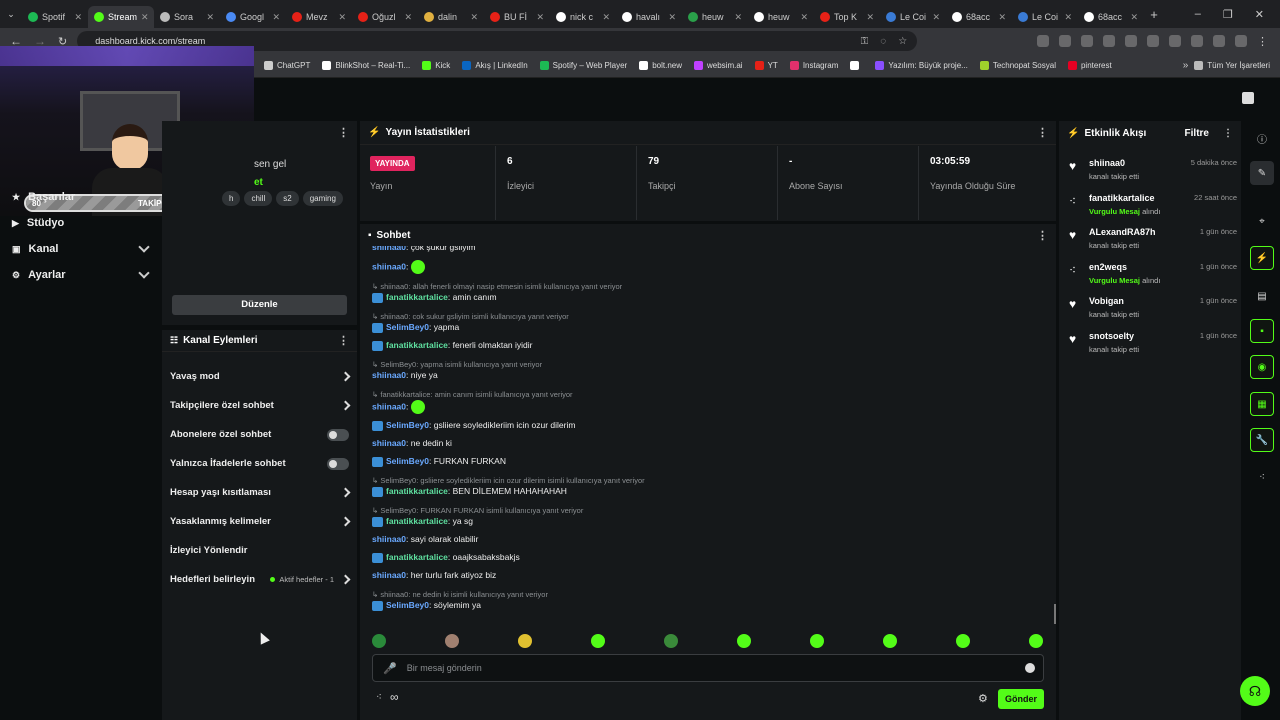  What do you see at coordinates (231, 198) in the screenshot?
I see `stream-tag: h` at bounding box center [231, 198].